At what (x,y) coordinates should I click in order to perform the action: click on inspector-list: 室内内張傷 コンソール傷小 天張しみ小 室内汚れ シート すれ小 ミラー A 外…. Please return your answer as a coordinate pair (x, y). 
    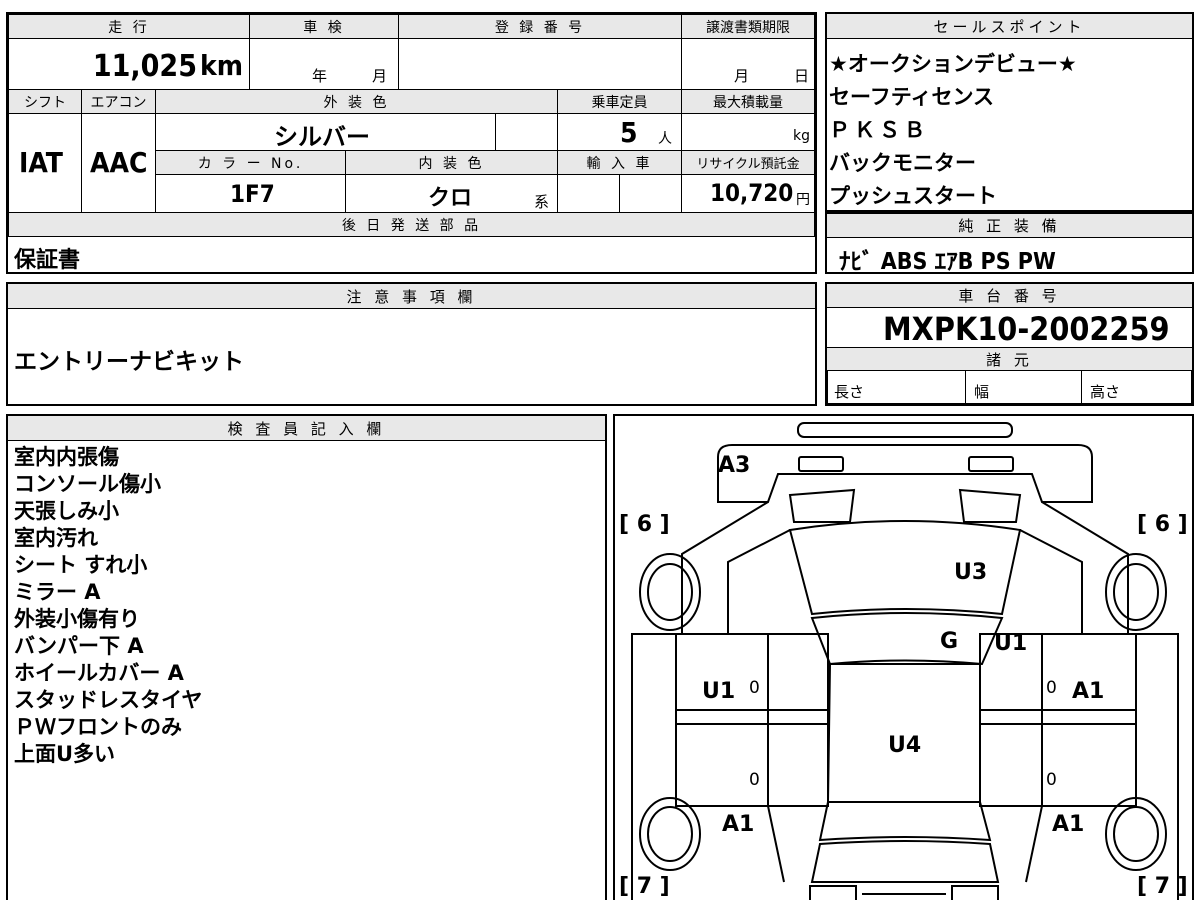
    Looking at the image, I should click on (108, 606).